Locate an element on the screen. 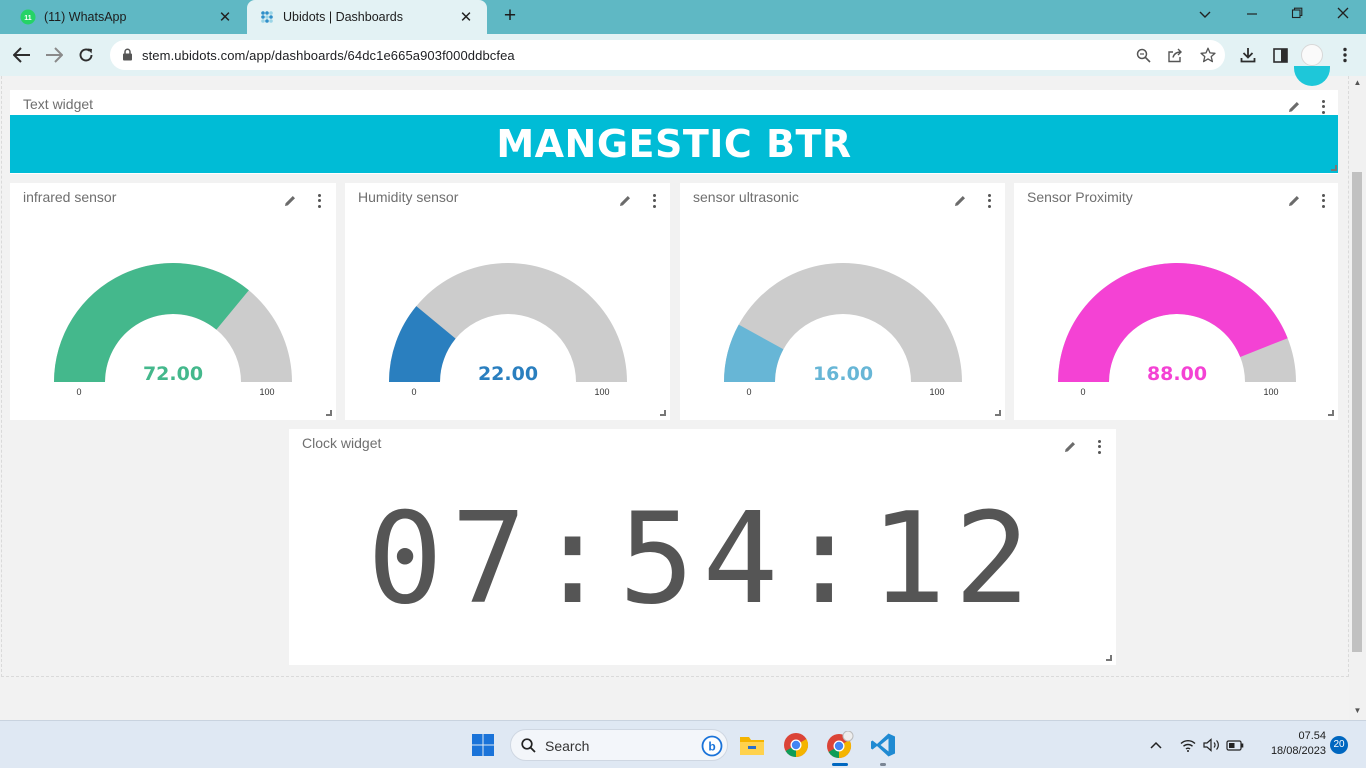 The image size is (1366, 768). close-window-button is located at coordinates (1343, 16).